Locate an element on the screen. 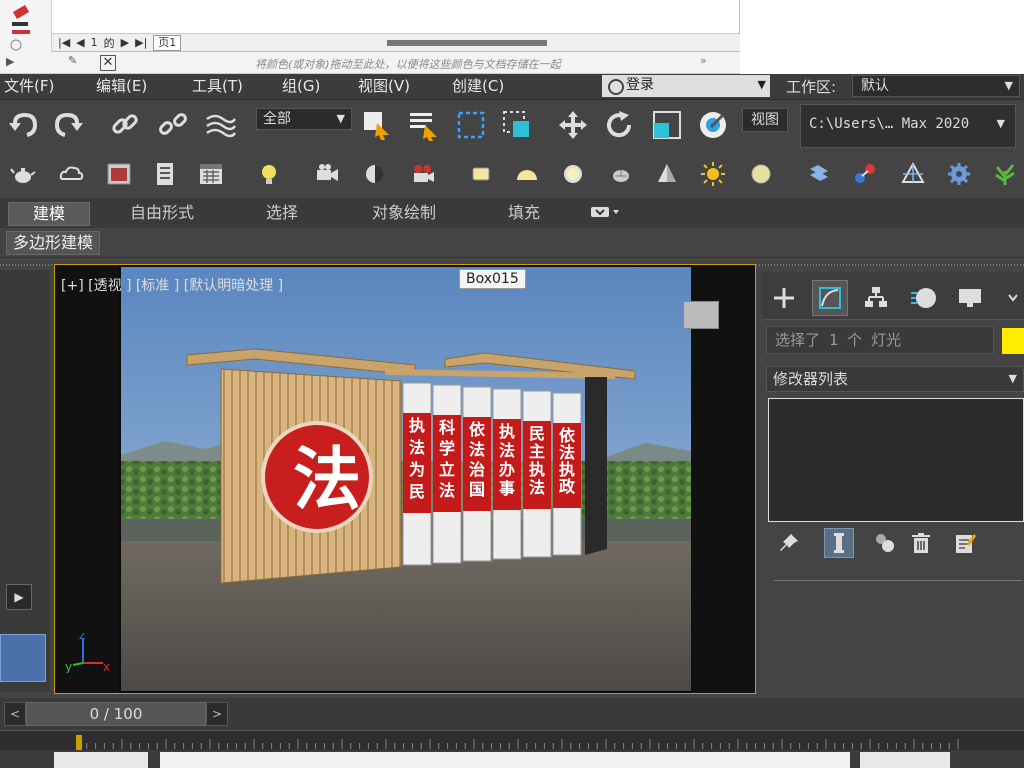 The height and width of the screenshot is (768, 1024). viewcube-widget is located at coordinates (701, 315).